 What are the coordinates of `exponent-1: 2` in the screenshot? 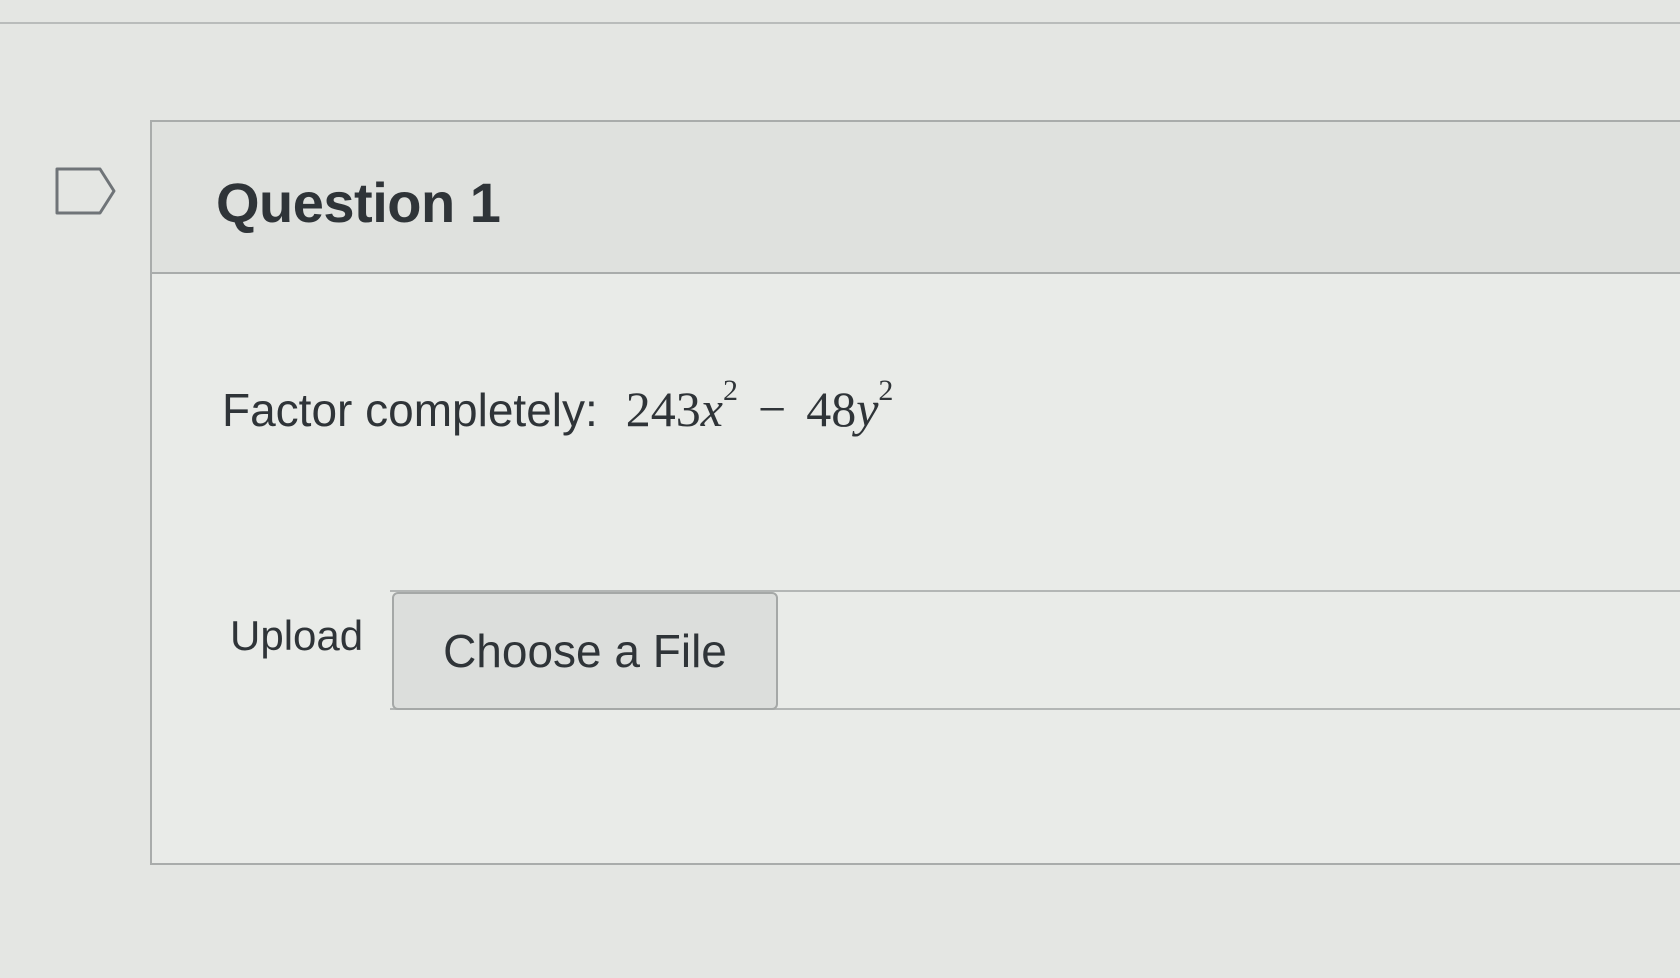 It's located at (730, 390).